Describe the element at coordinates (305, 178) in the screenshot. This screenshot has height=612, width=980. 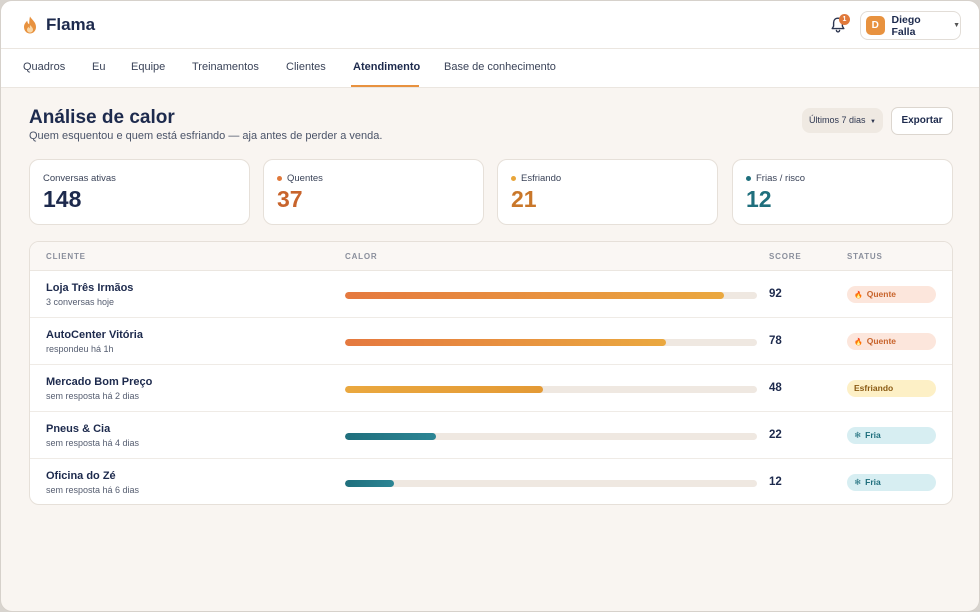
I see `stat-label: Quentes` at that location.